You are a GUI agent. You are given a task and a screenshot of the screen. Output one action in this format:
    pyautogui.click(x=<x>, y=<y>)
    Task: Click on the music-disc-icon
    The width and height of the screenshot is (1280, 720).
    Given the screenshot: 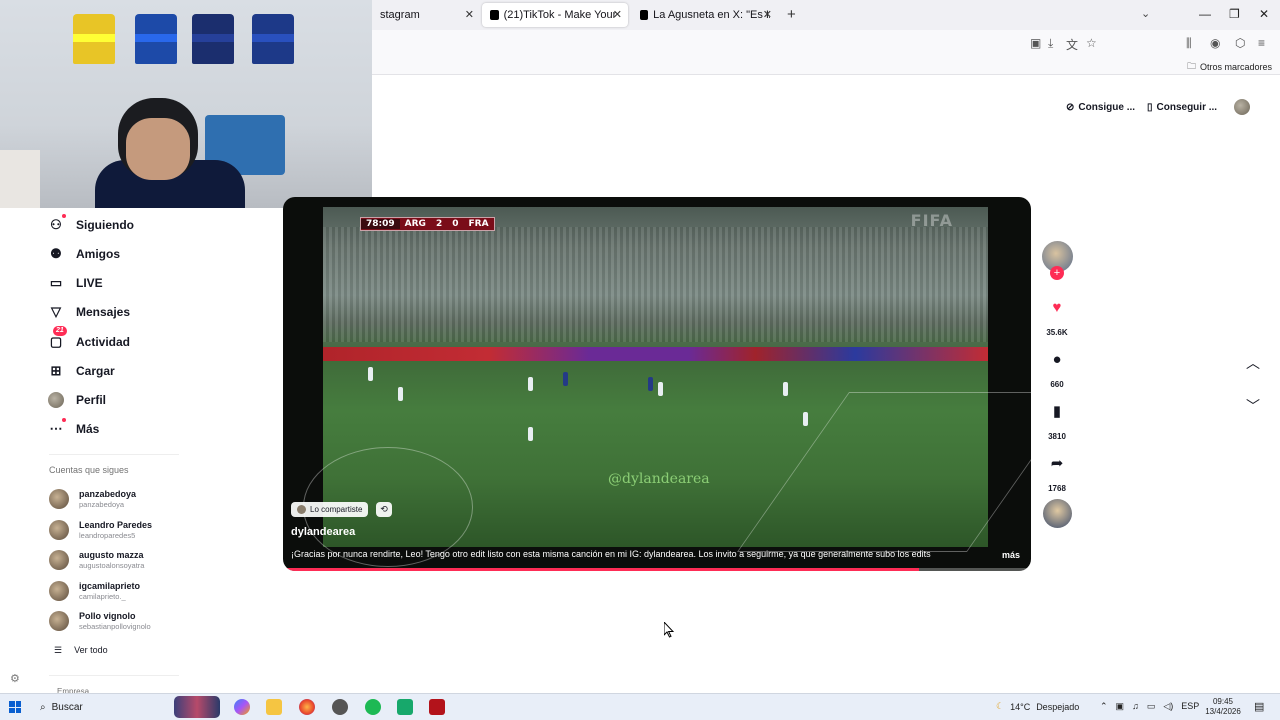 What is the action you would take?
    pyautogui.click(x=1057, y=513)
    